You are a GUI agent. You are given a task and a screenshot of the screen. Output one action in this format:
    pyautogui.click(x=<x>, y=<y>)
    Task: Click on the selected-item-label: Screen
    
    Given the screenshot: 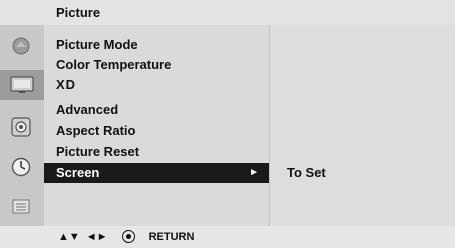 What is the action you would take?
    pyautogui.click(x=78, y=172)
    